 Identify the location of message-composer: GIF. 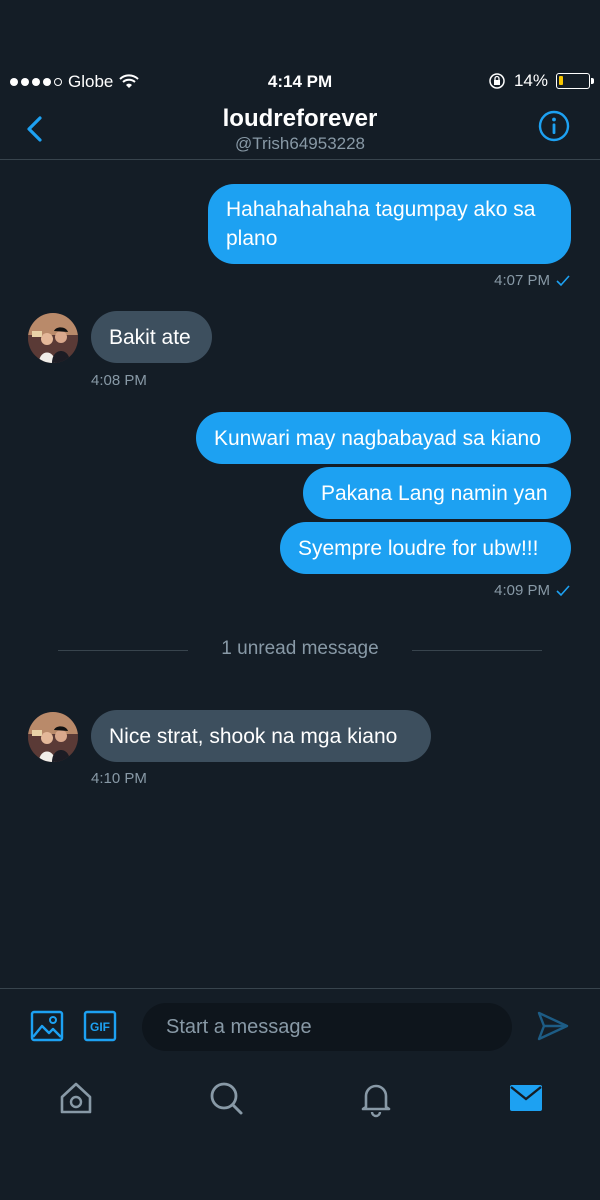
(300, 1028).